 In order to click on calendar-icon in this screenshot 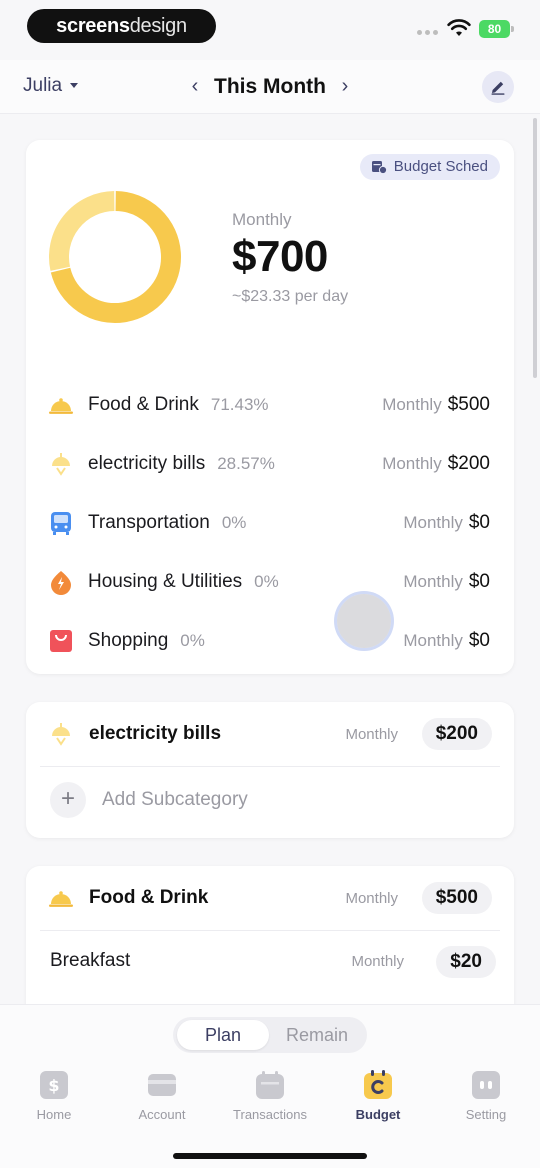, I will do `click(270, 1085)`.